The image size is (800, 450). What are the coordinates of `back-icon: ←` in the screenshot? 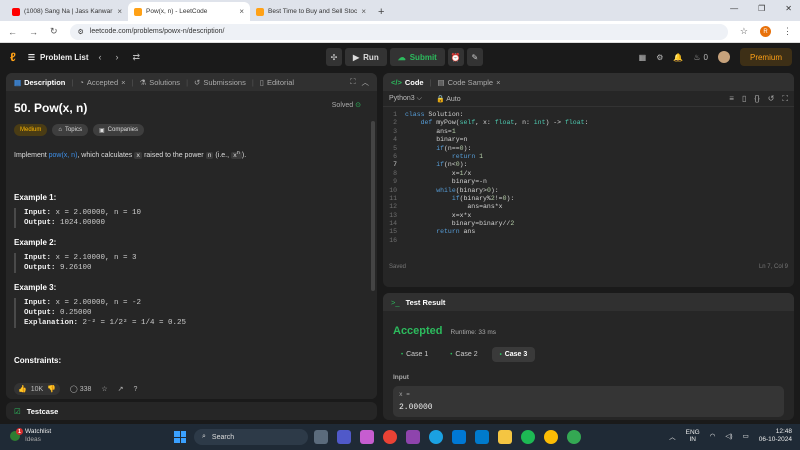 It's located at (12, 32).